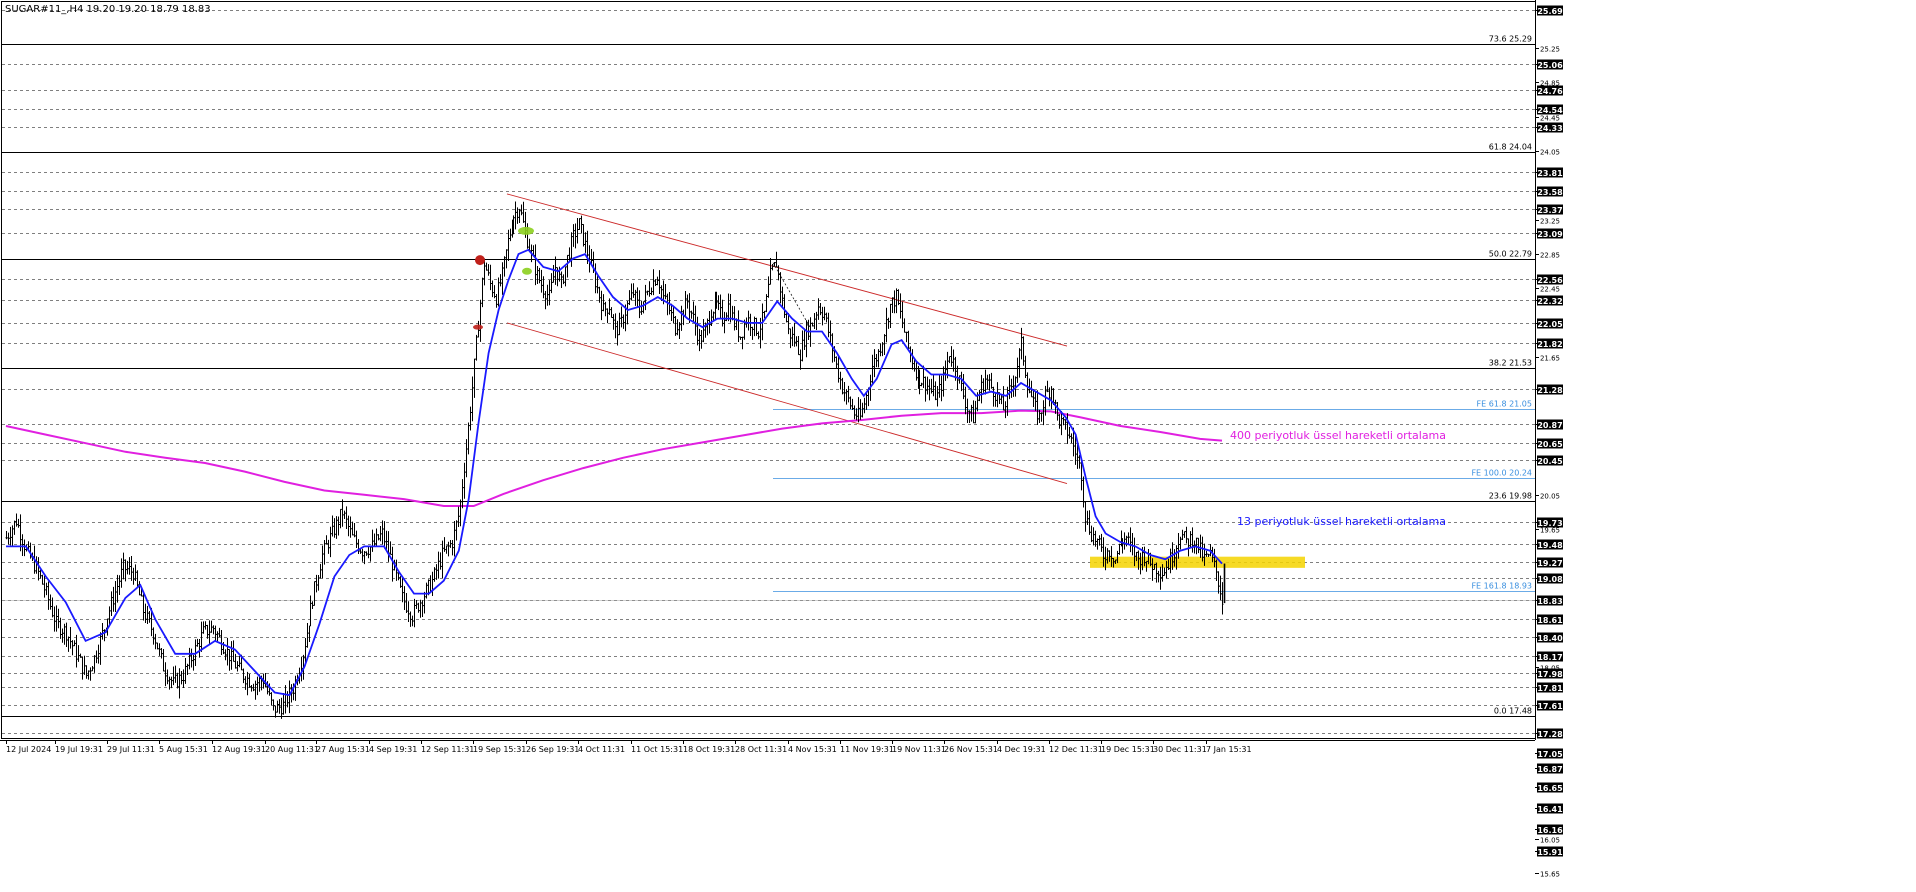 This screenshot has width=1916, height=892. Describe the element at coordinates (1513, 711) in the screenshot. I see `fib-label: 0.0 17.48` at that location.